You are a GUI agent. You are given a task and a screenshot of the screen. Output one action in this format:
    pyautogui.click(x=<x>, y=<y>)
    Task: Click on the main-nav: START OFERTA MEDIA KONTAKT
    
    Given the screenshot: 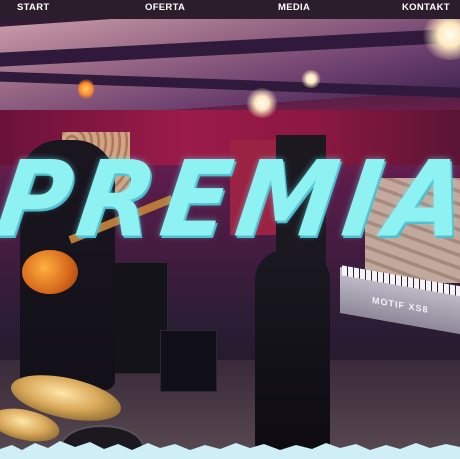 What is the action you would take?
    pyautogui.click(x=230, y=9)
    